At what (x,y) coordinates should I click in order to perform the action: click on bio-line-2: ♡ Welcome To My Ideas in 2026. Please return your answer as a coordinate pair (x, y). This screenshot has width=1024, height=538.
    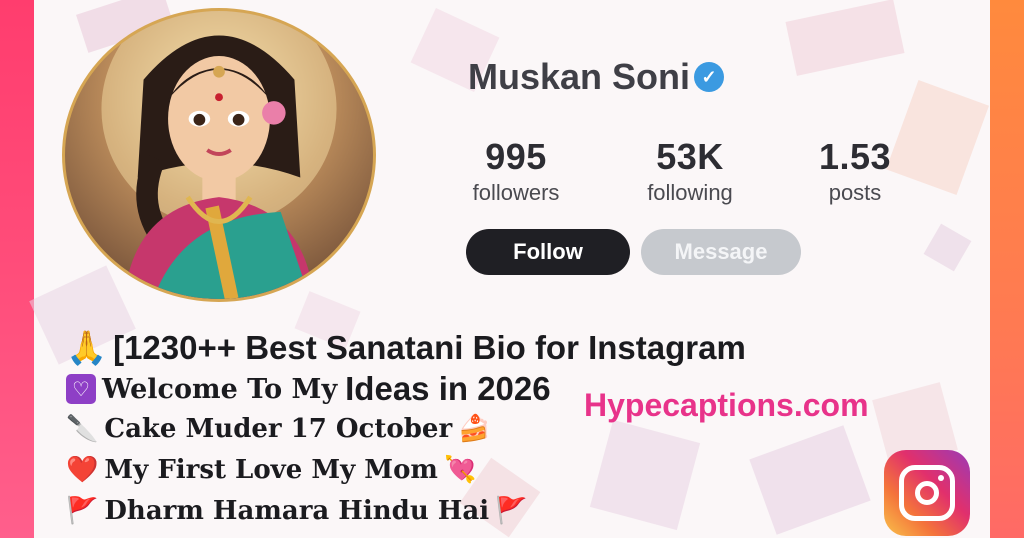
    Looking at the image, I should click on (308, 389).